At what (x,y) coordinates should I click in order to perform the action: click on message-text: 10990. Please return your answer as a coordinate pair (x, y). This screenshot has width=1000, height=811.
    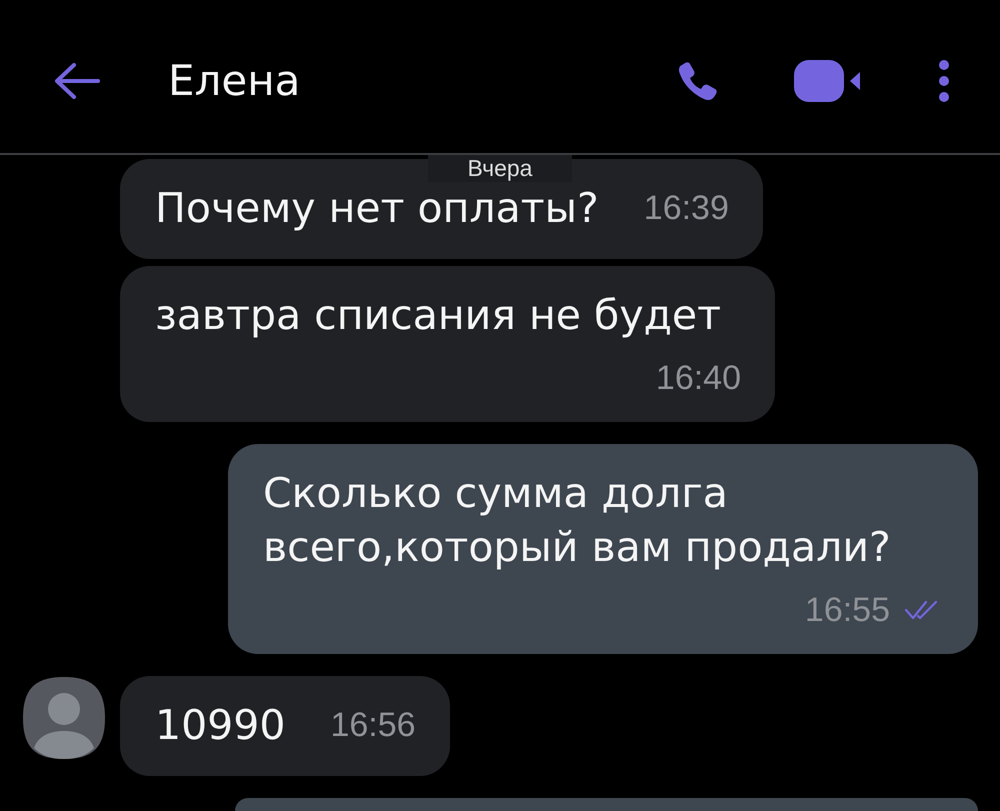
    Looking at the image, I should click on (220, 725).